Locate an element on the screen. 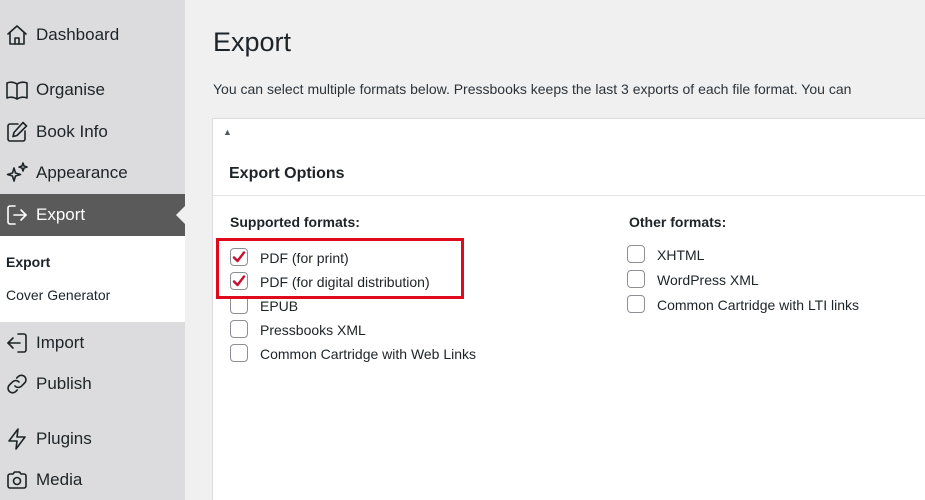 This screenshot has width=925, height=500. sidebar-item-label: Publish is located at coordinates (64, 383).